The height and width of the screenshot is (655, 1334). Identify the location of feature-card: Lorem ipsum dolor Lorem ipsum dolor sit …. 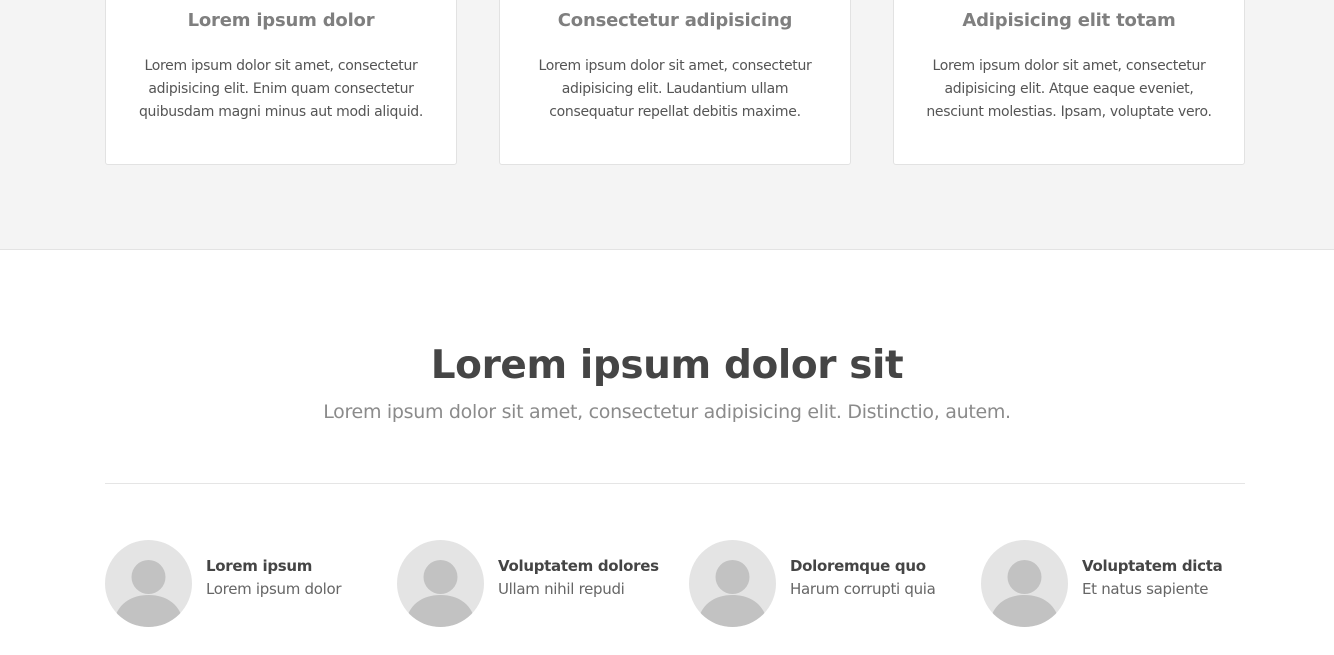
(281, 82).